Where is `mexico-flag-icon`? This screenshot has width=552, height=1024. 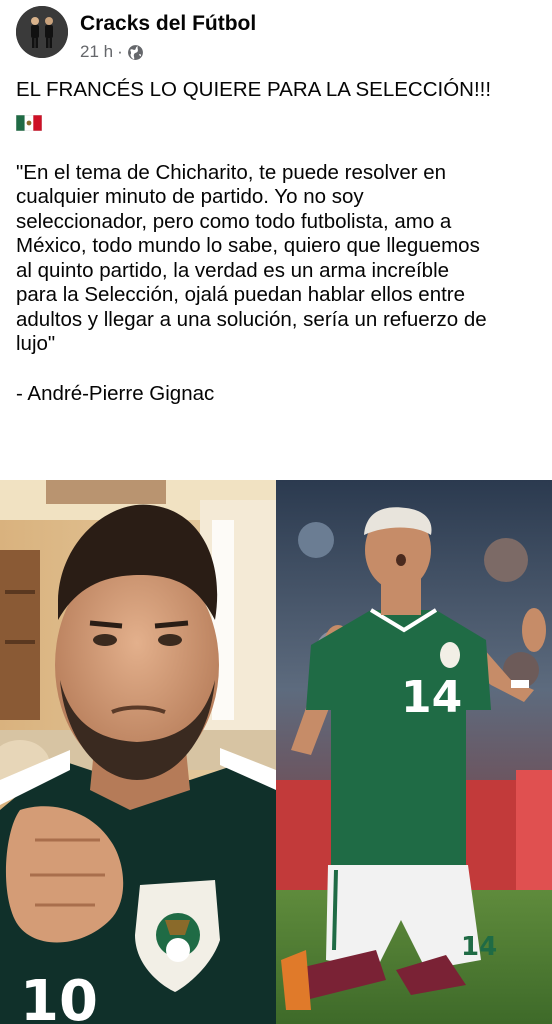 mexico-flag-icon is located at coordinates (29, 122).